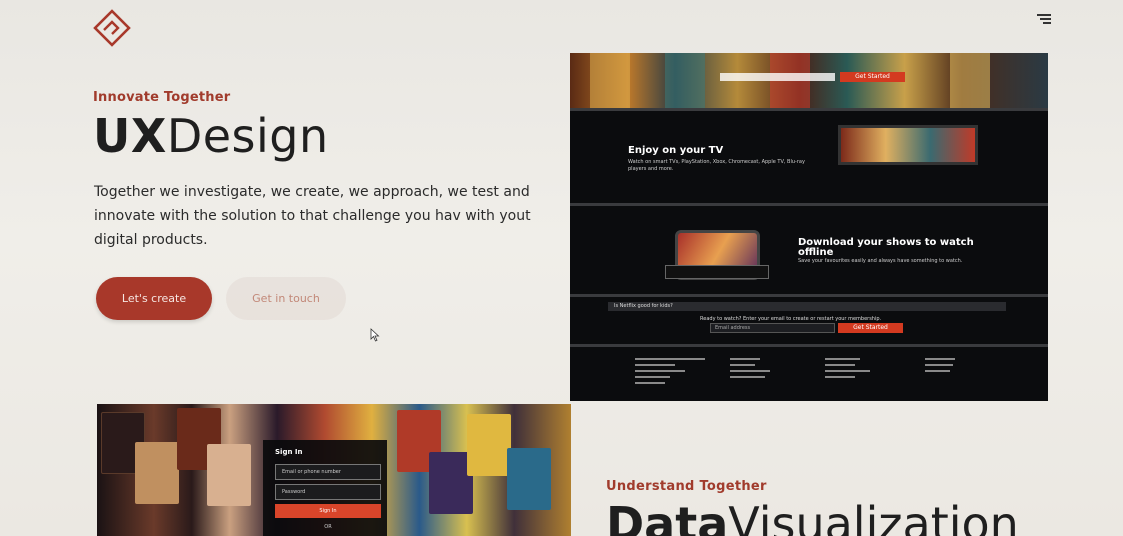  What do you see at coordinates (112, 28) in the screenshot?
I see `diamond-logo-icon` at bounding box center [112, 28].